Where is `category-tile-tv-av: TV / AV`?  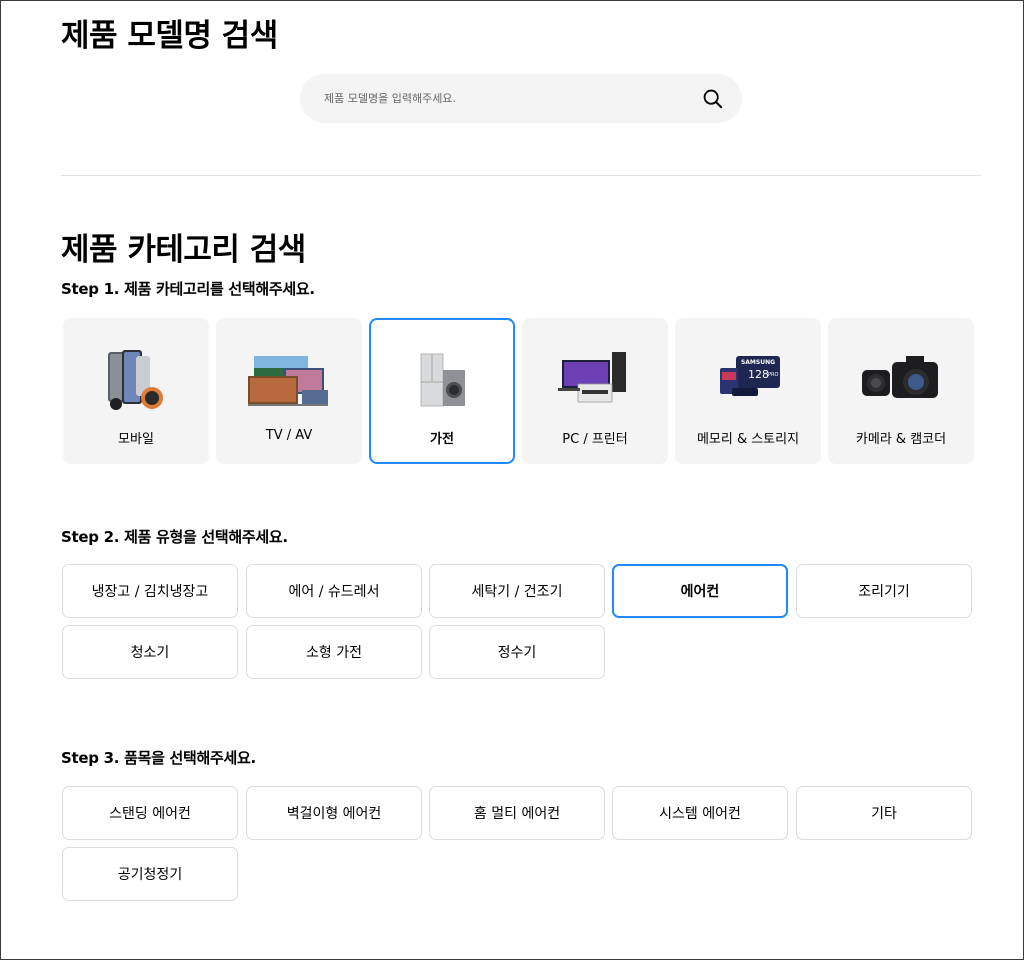 category-tile-tv-av: TV / AV is located at coordinates (289, 391).